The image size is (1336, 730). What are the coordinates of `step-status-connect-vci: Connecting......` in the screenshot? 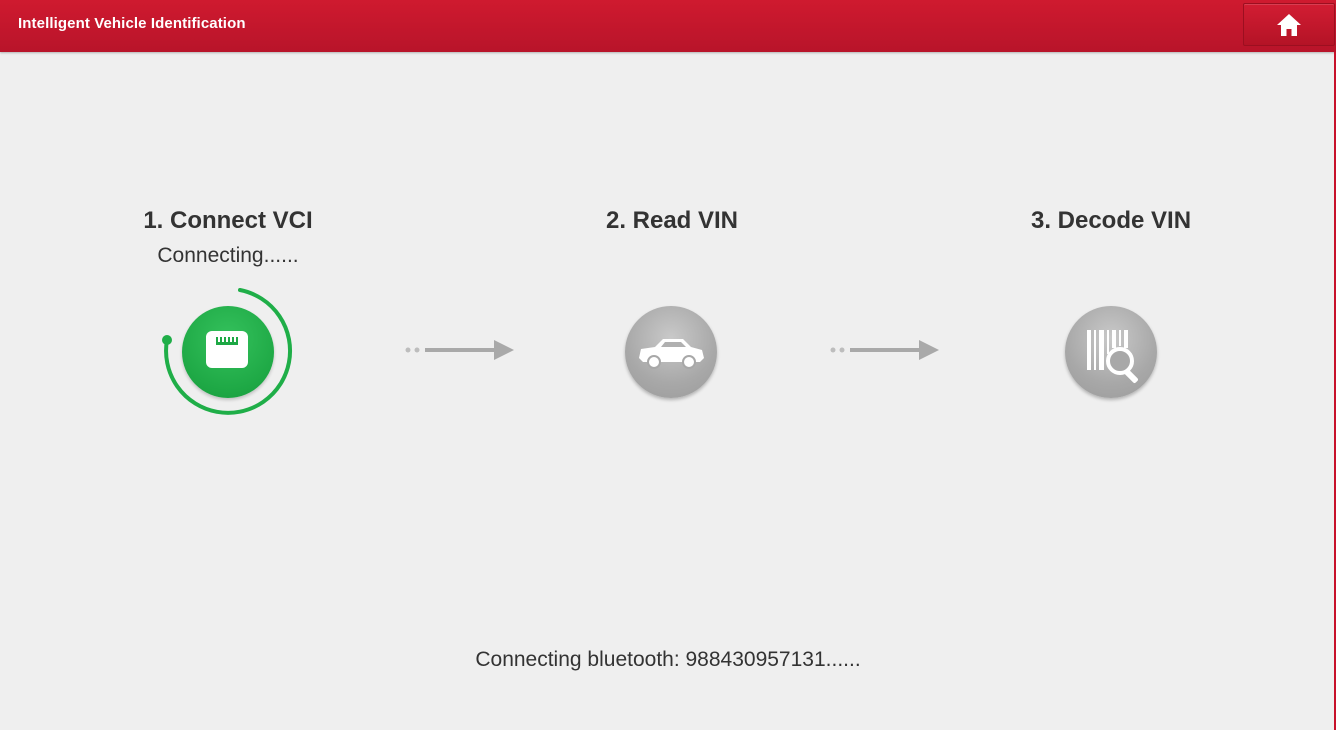 It's located at (228, 255).